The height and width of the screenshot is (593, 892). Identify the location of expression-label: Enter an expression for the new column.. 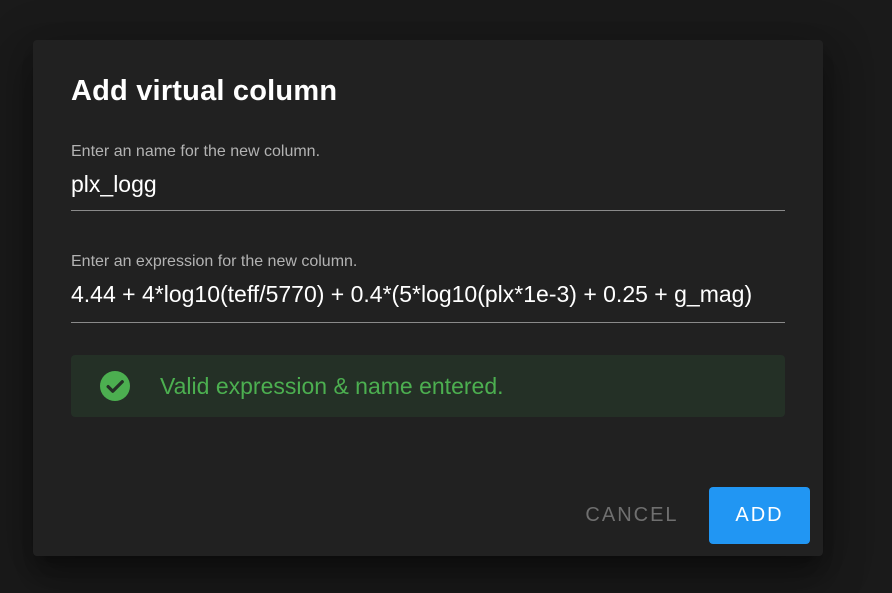
(214, 261).